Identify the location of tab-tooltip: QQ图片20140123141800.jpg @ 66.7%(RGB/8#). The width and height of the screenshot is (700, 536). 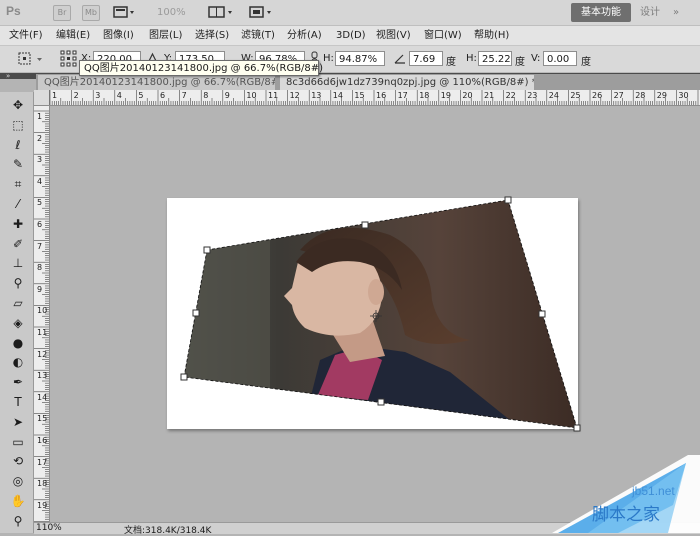
(201, 68).